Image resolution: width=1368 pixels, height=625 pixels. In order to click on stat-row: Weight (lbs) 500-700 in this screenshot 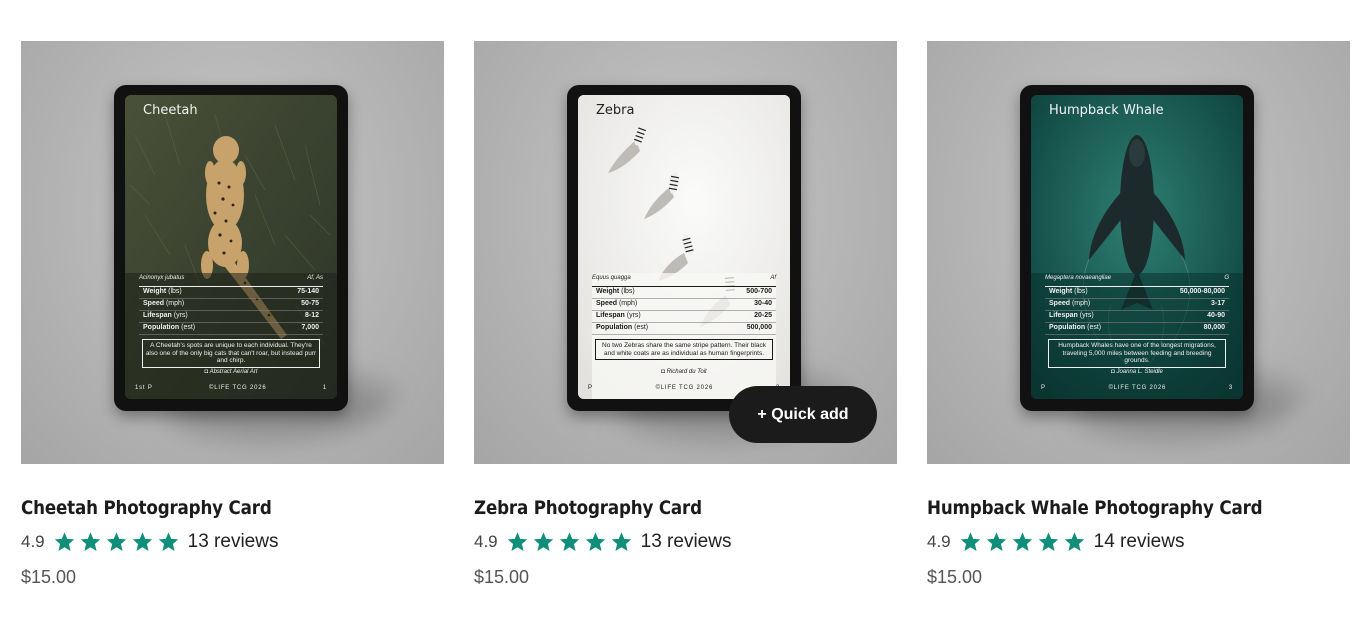, I will do `click(684, 293)`.